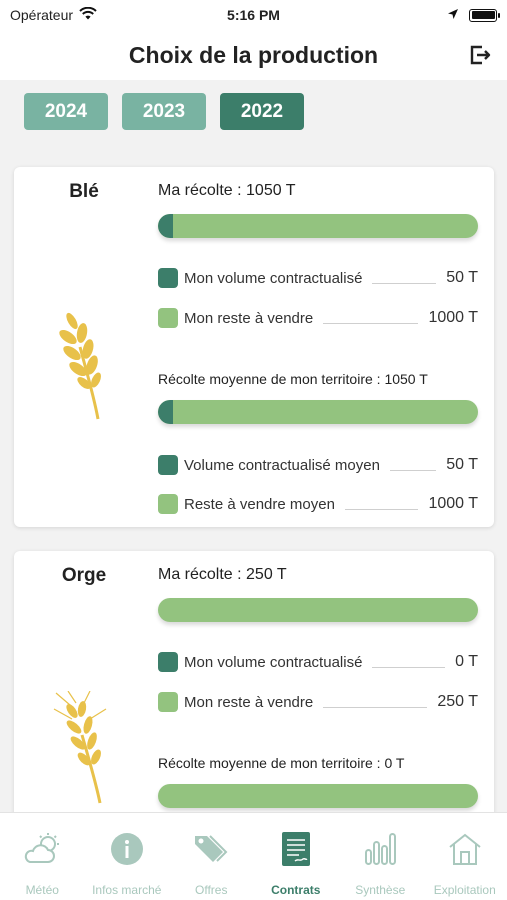 This screenshot has width=507, height=900. What do you see at coordinates (127, 849) in the screenshot?
I see `info-icon` at bounding box center [127, 849].